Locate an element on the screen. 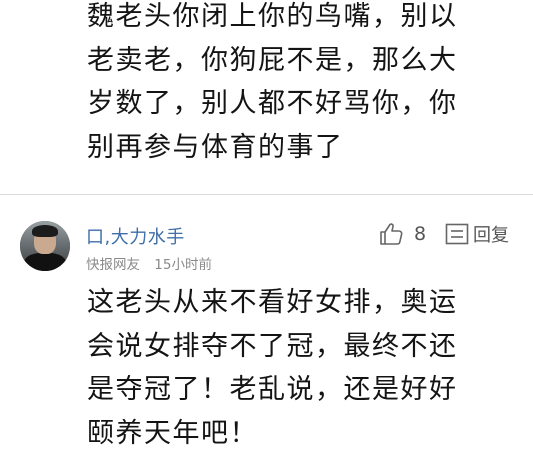  like-count: 8 is located at coordinates (420, 234).